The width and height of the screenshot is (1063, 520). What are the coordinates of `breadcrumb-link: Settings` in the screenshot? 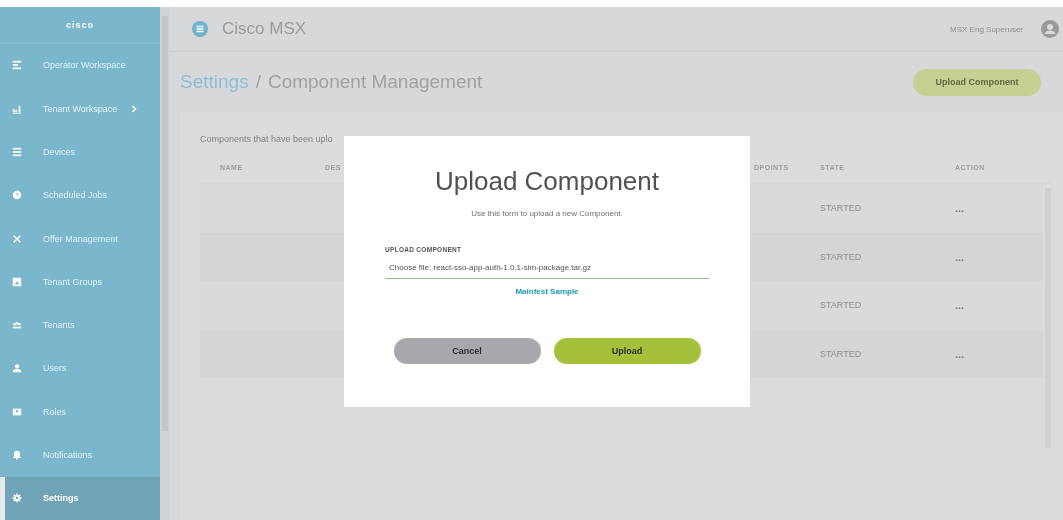 It's located at (214, 82).